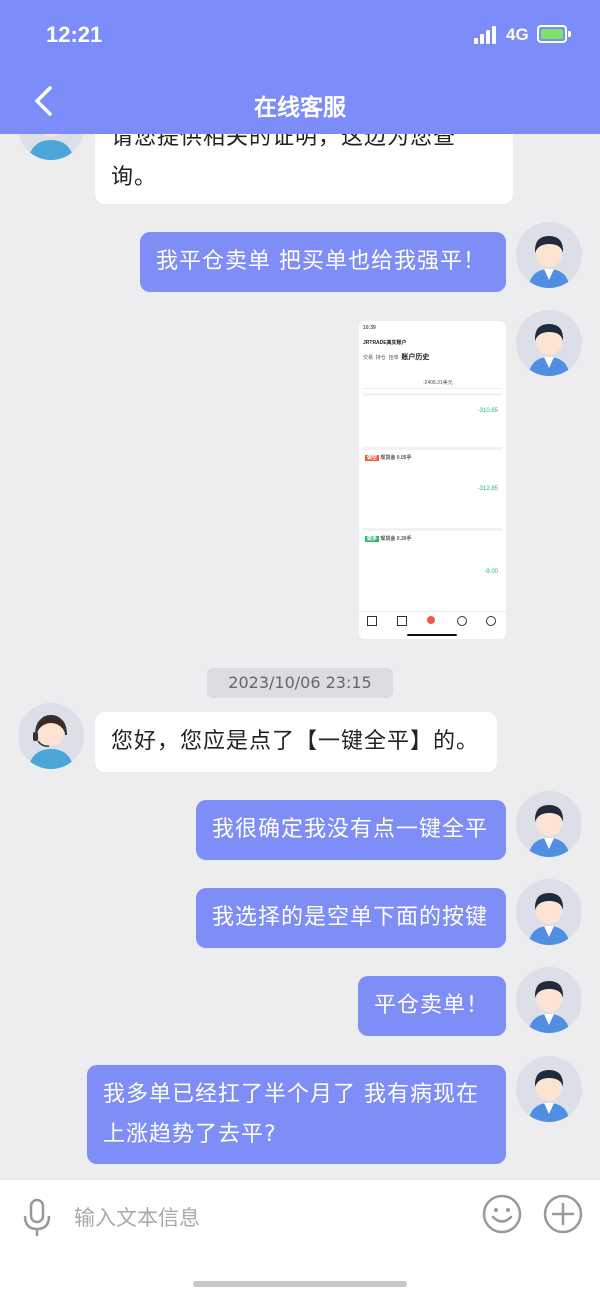 Image resolution: width=600 pixels, height=1300 pixels. What do you see at coordinates (432, 566) in the screenshot?
I see `shot-order-card: 做多 现货金 0.30手 -9.00` at bounding box center [432, 566].